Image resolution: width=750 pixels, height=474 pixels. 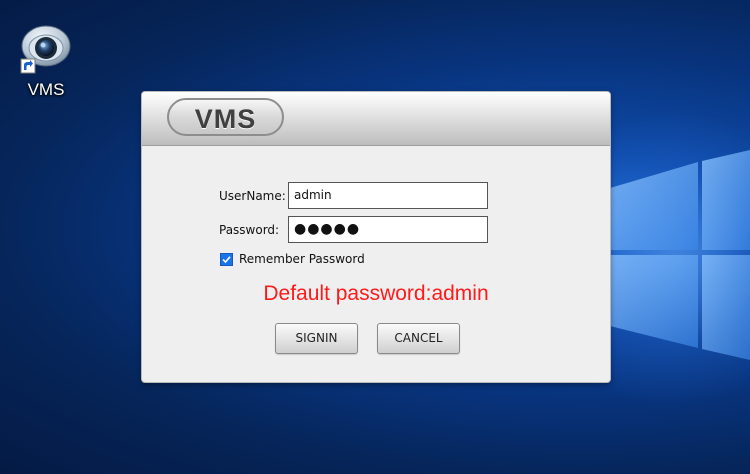 I want to click on remember-password-label: Remember Password, so click(x=302, y=259).